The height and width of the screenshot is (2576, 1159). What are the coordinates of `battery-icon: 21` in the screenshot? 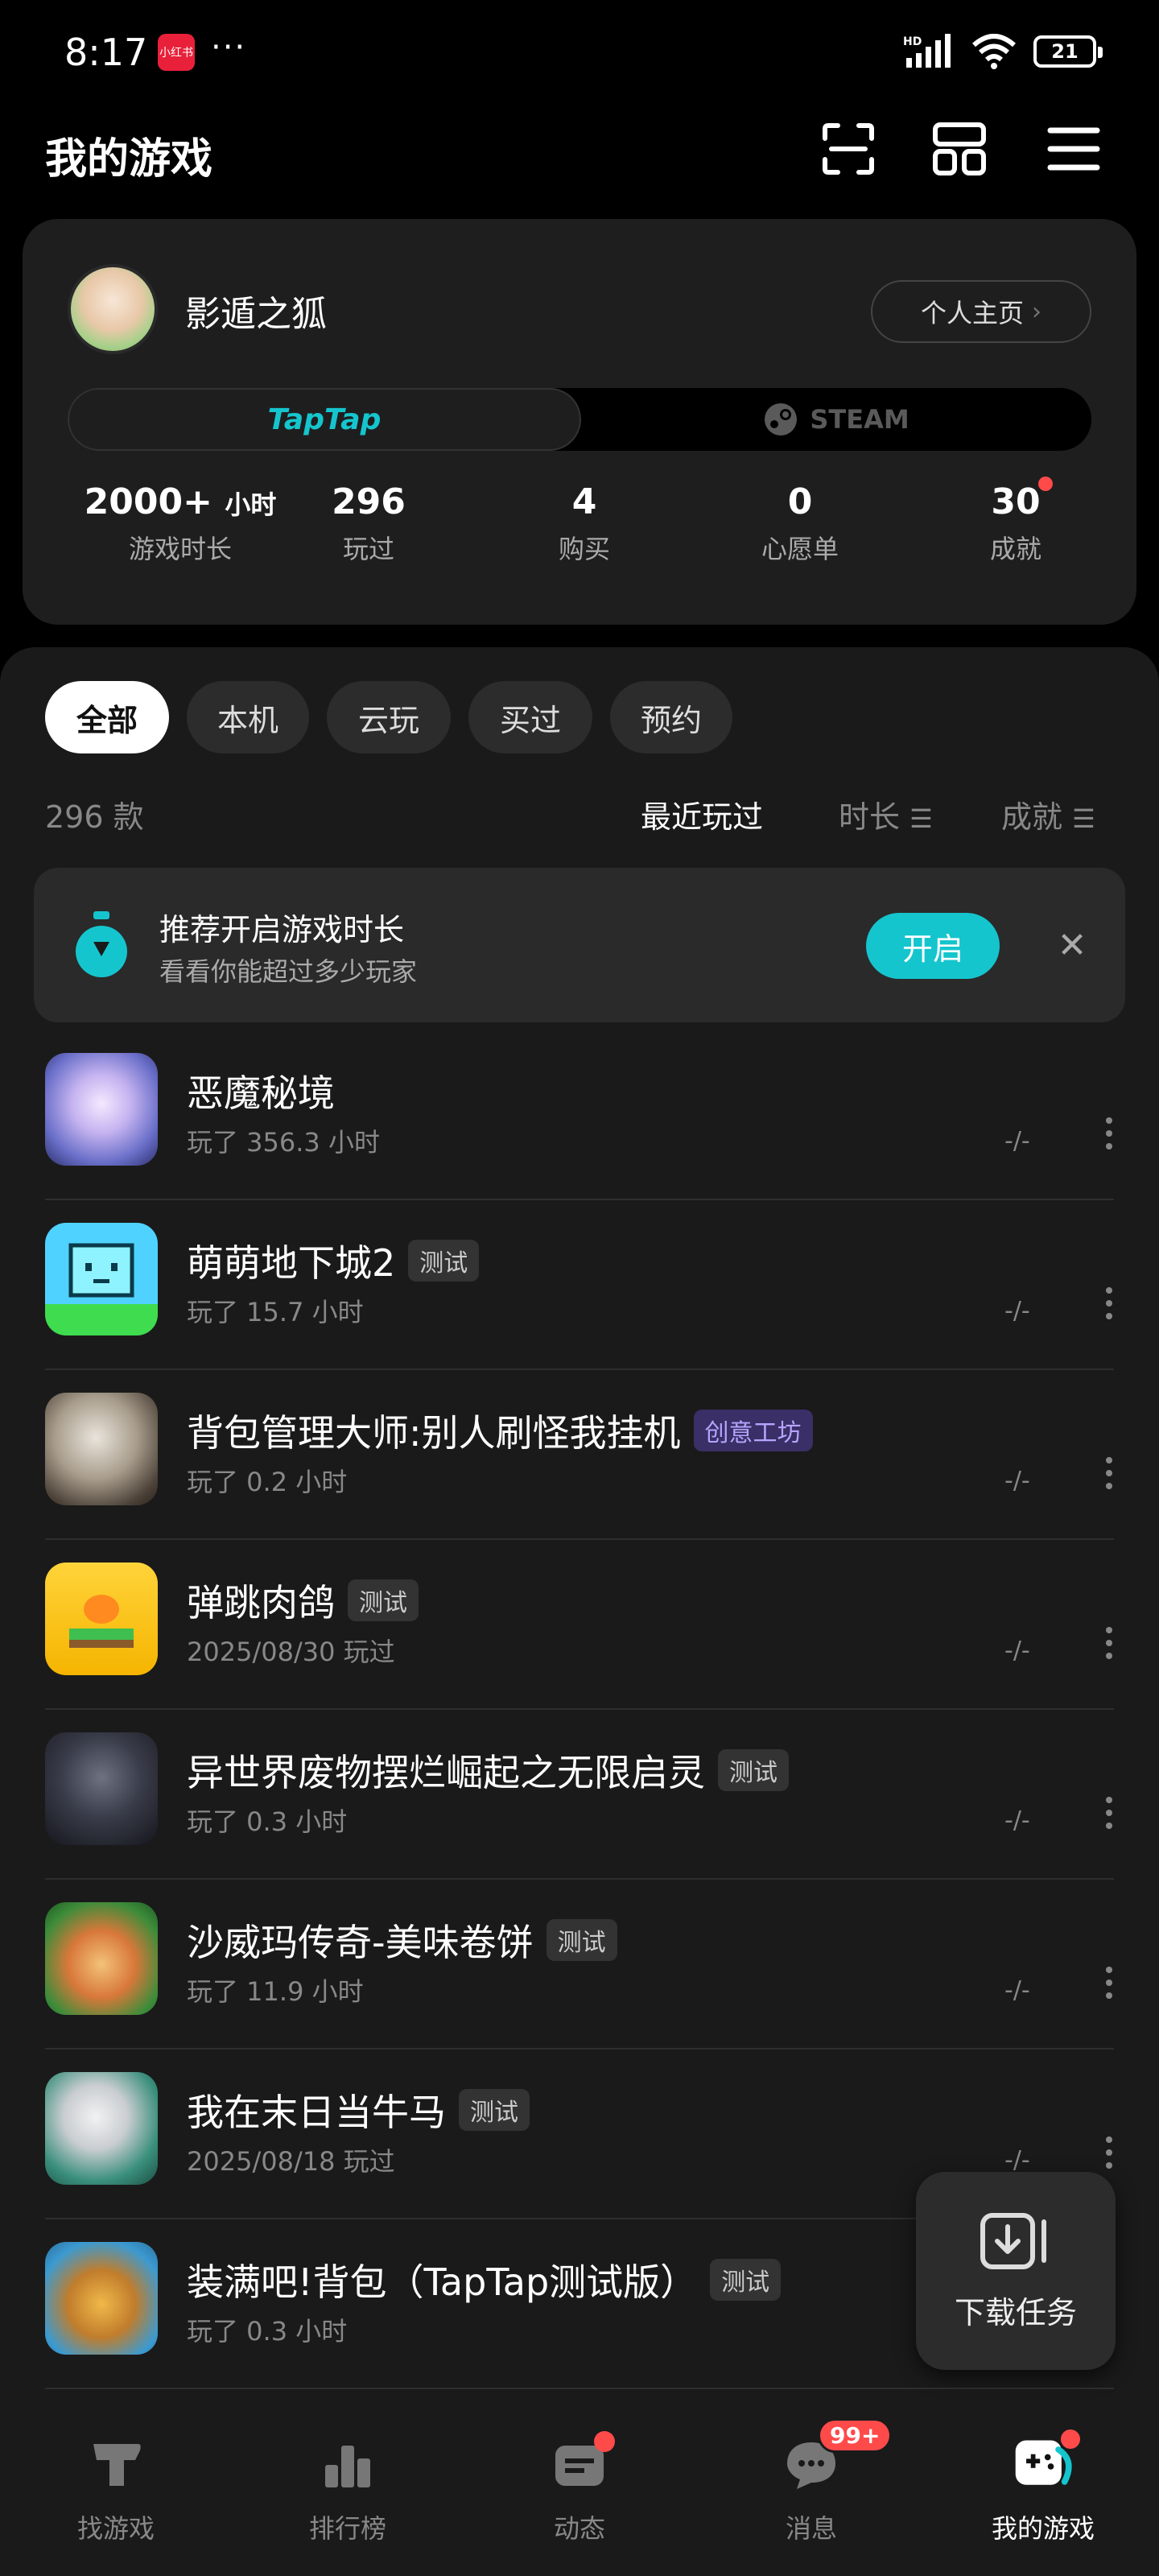 It's located at (1068, 51).